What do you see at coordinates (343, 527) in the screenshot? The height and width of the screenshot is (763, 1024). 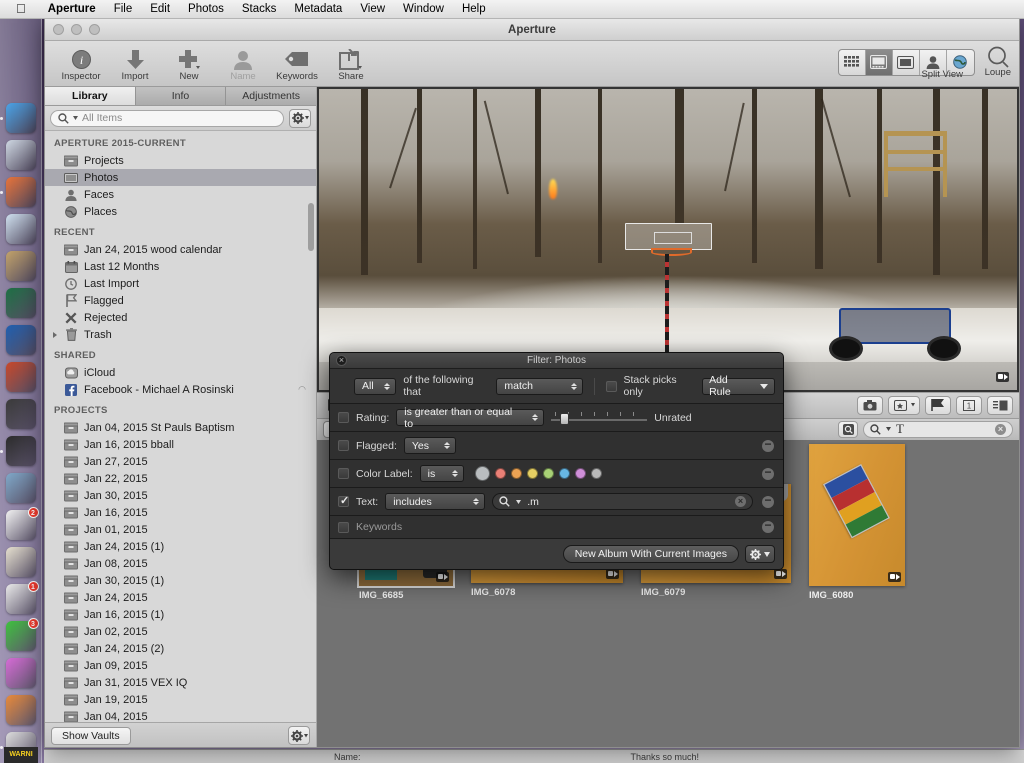 I see `keywords-rule-checkbox` at bounding box center [343, 527].